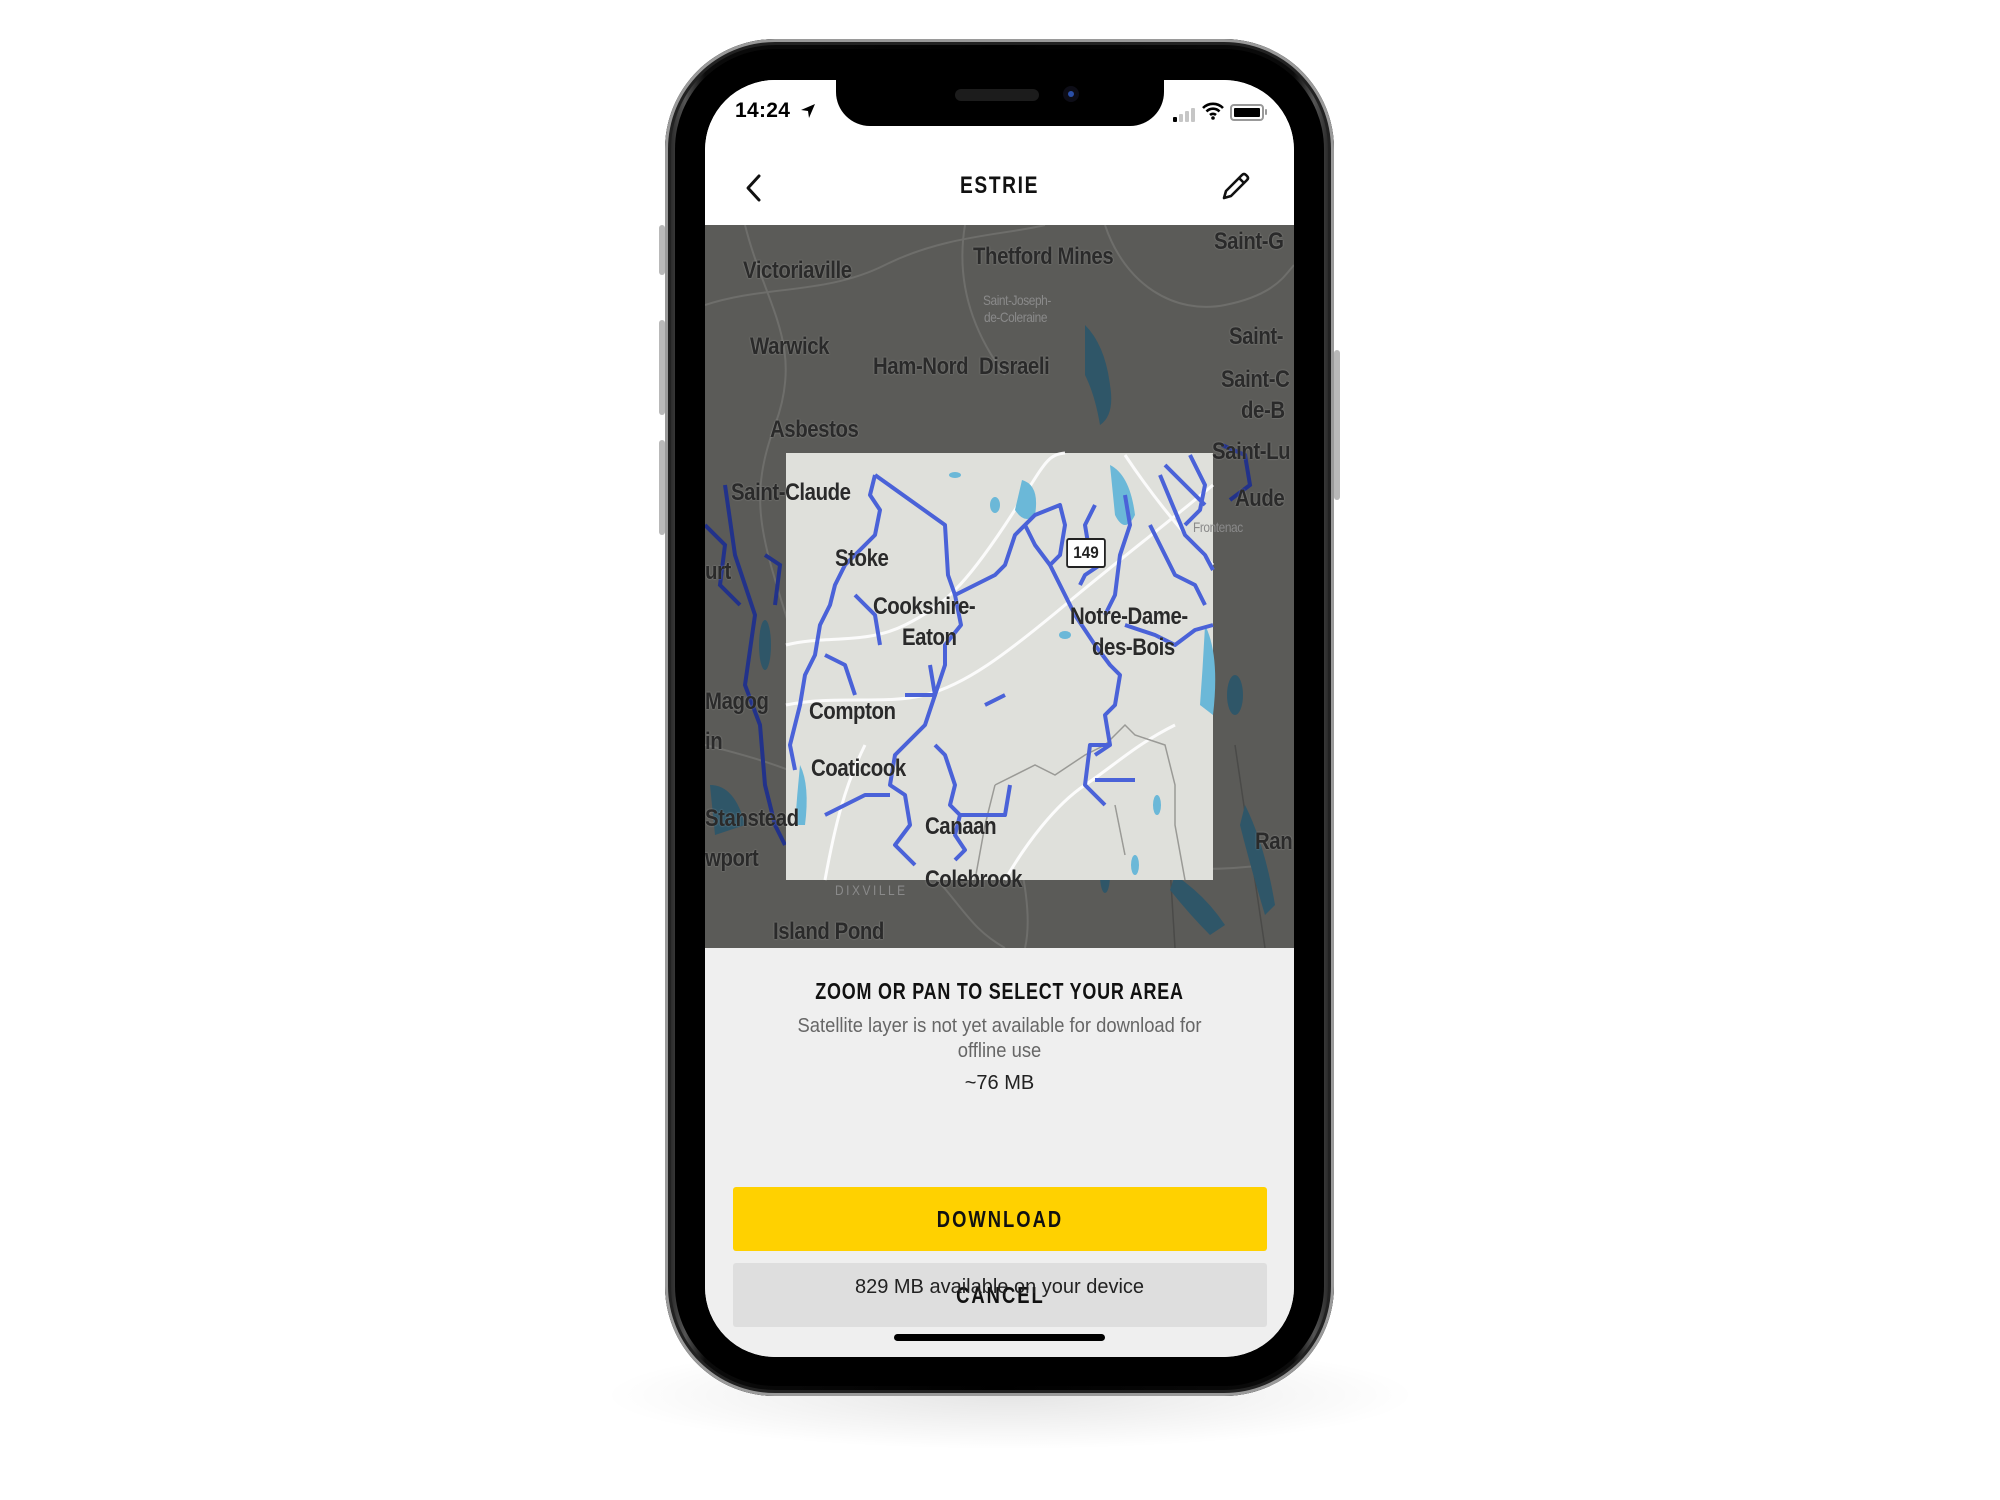 This screenshot has height=1500, width=2000. I want to click on map-label: Stoke, so click(862, 558).